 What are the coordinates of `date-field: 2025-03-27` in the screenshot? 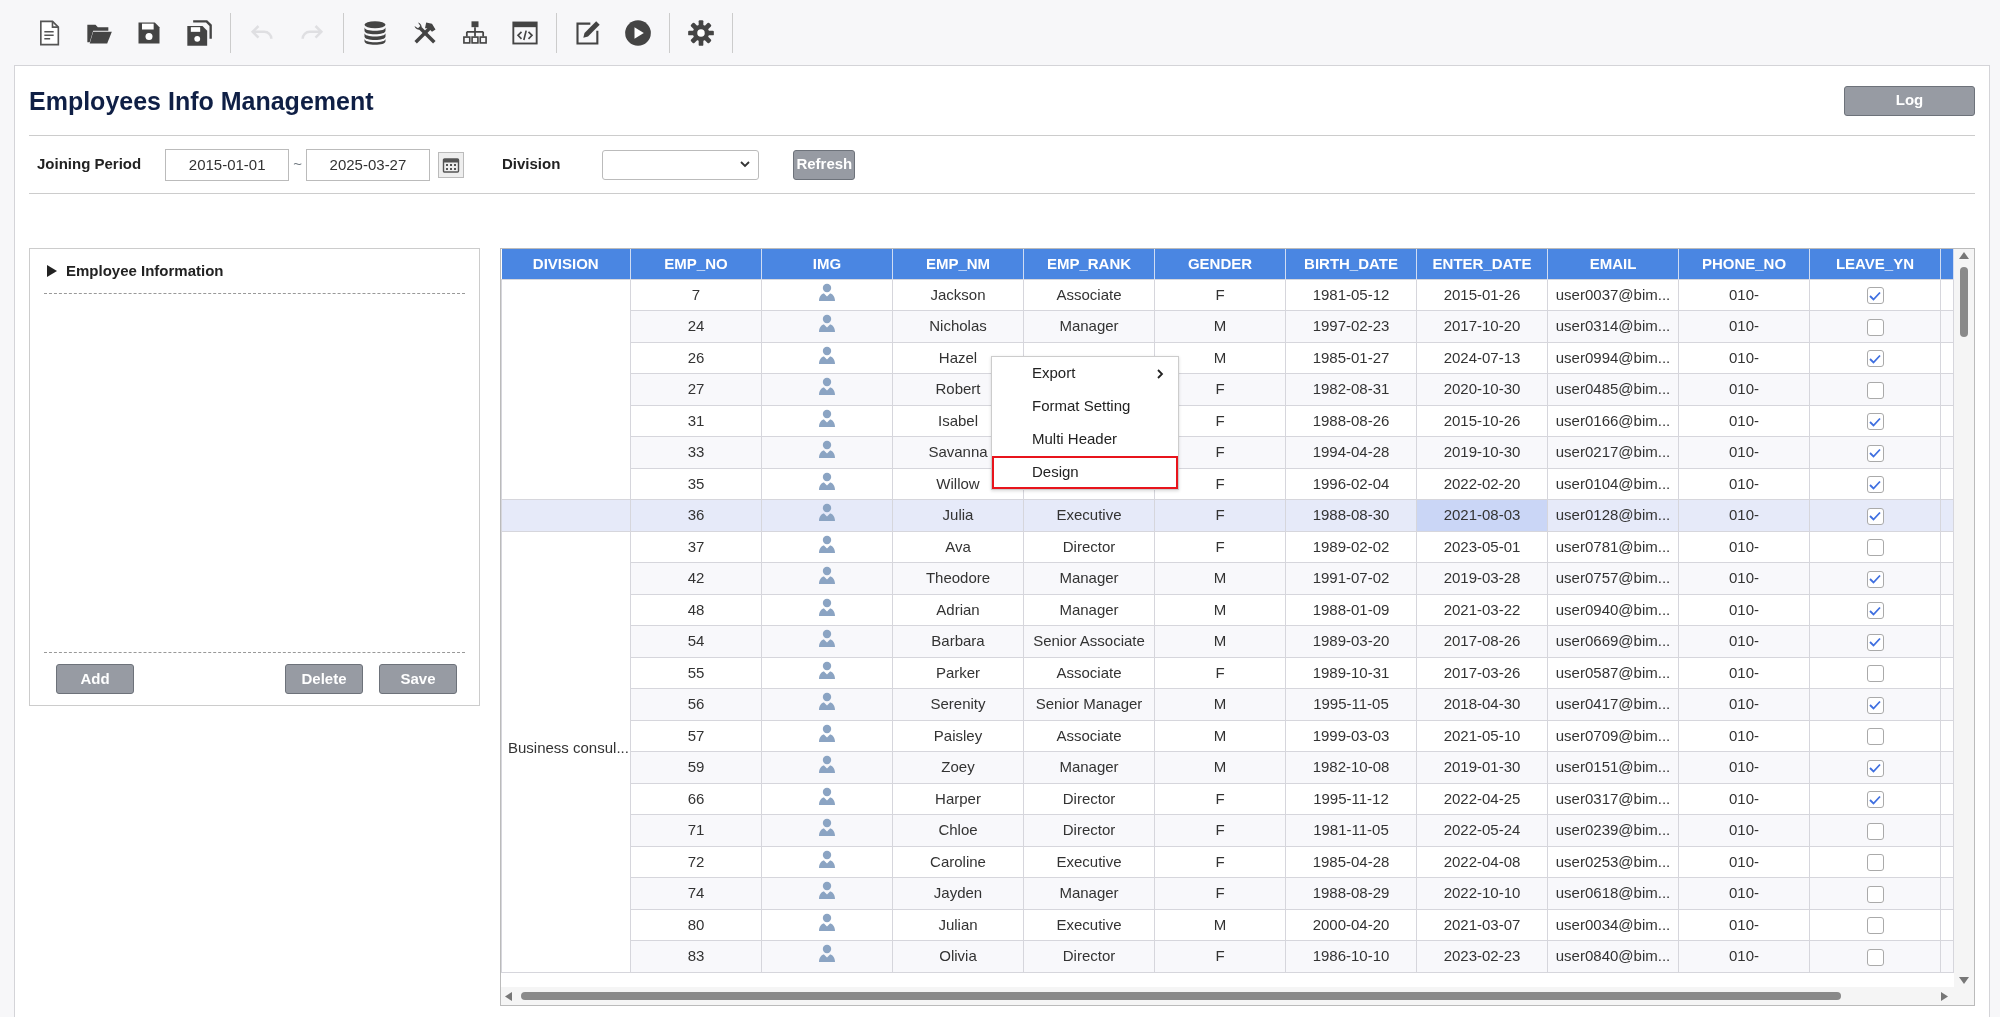 It's located at (367, 164).